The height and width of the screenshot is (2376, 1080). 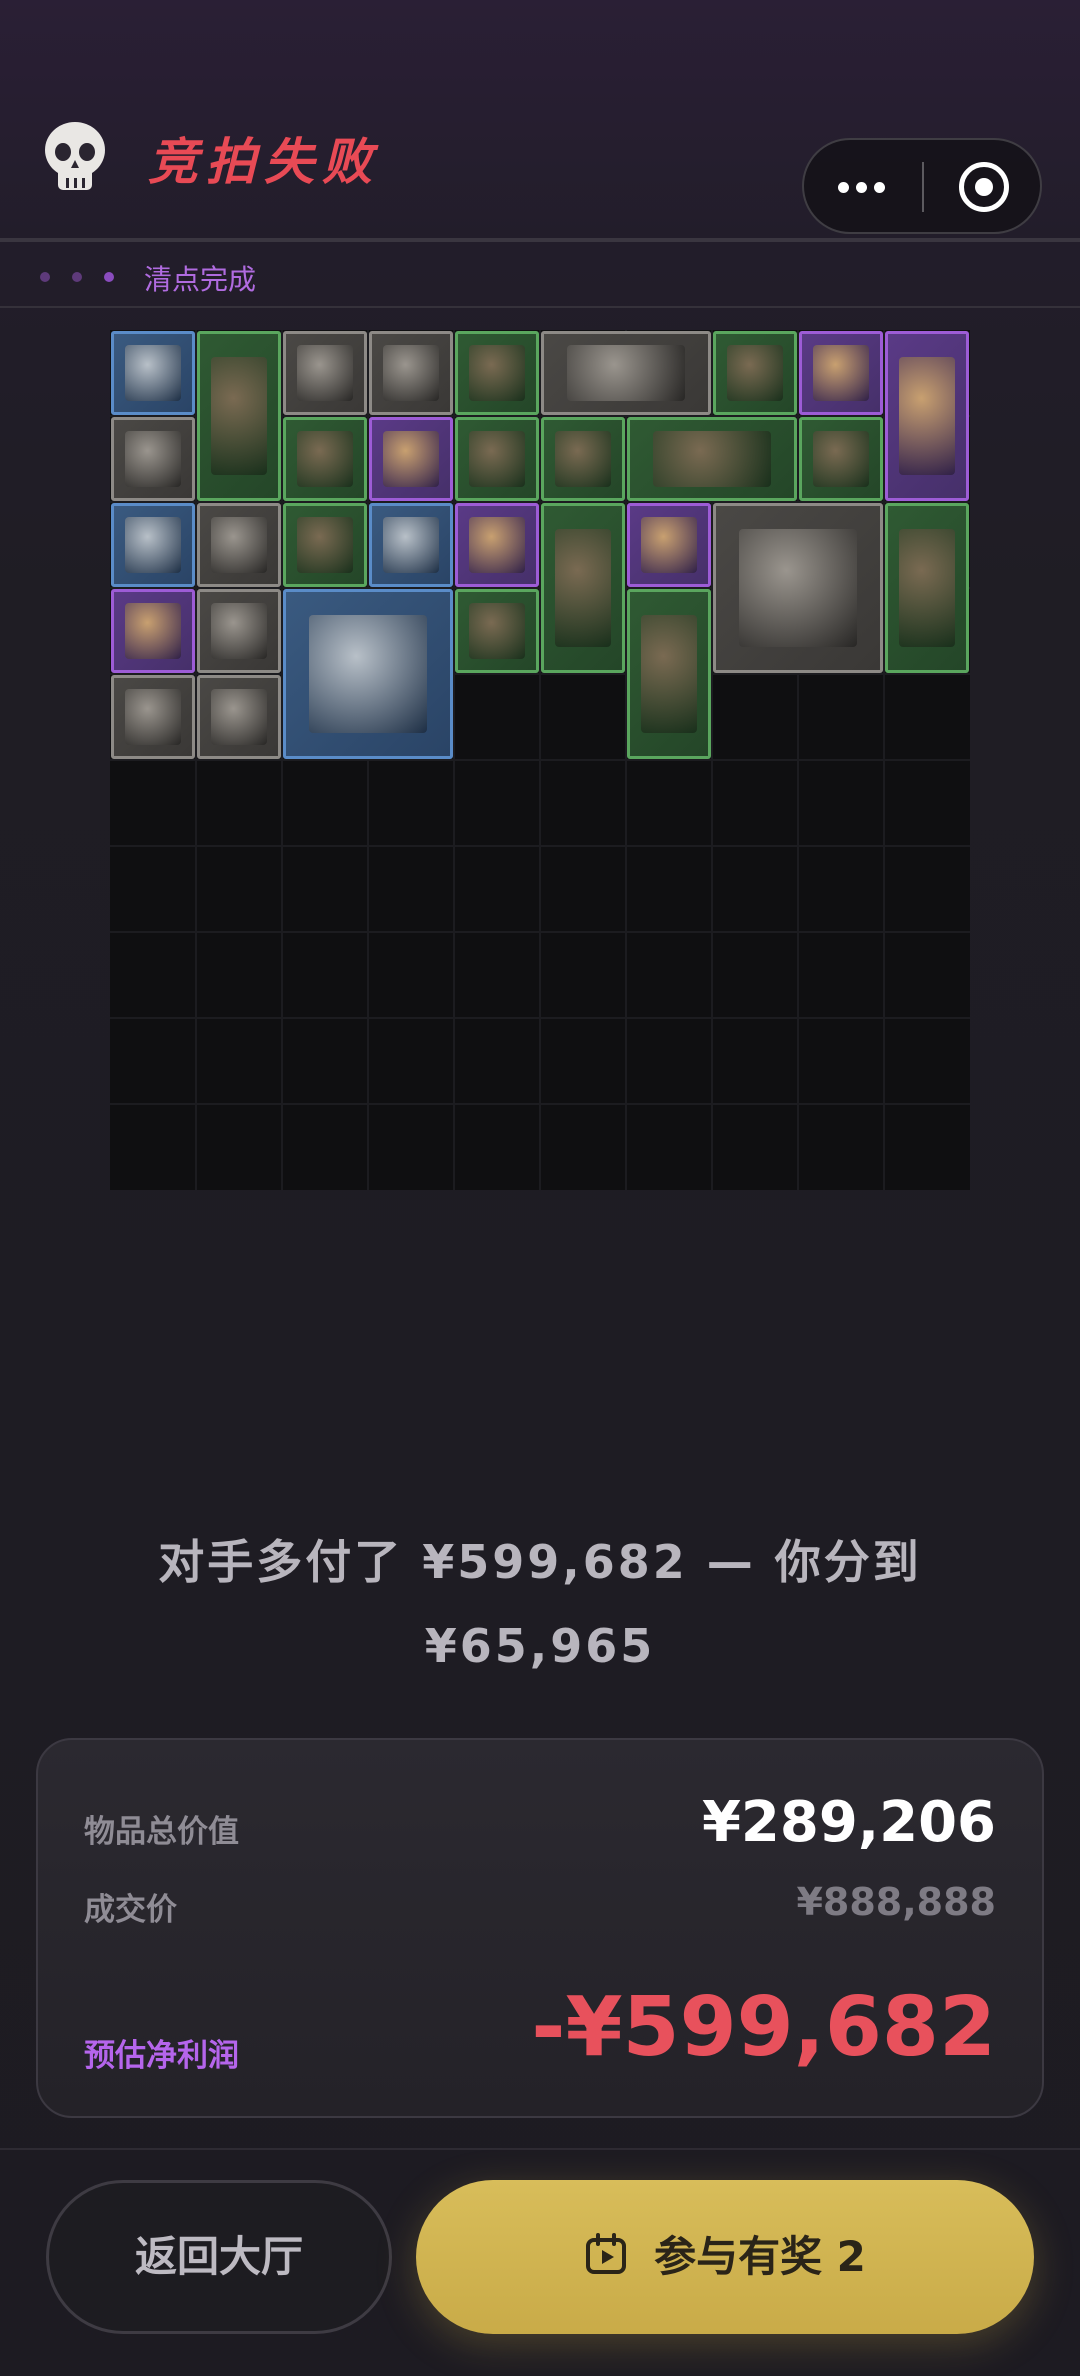 I want to click on capsule-divider, so click(x=923, y=187).